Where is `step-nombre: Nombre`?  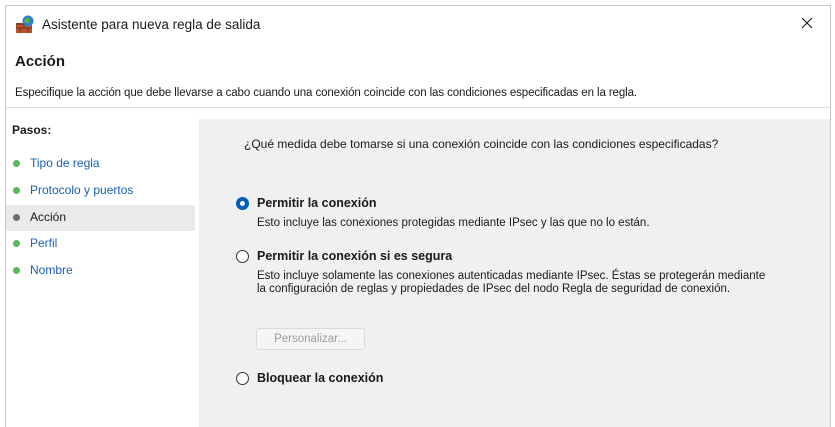
step-nombre: Nombre is located at coordinates (100, 271).